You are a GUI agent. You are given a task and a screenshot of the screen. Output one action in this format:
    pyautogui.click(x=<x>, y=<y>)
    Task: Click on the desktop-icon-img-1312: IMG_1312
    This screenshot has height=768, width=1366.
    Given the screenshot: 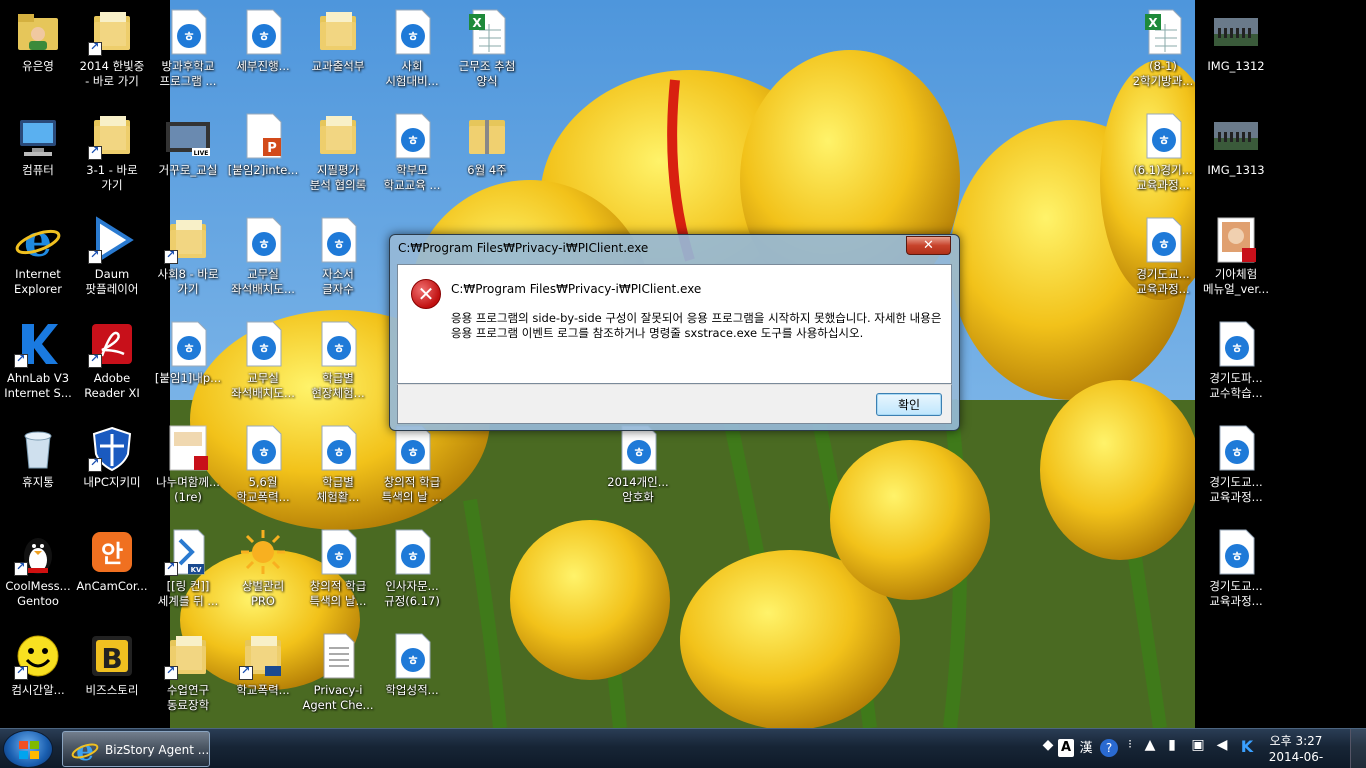 What is the action you would take?
    pyautogui.click(x=1236, y=41)
    